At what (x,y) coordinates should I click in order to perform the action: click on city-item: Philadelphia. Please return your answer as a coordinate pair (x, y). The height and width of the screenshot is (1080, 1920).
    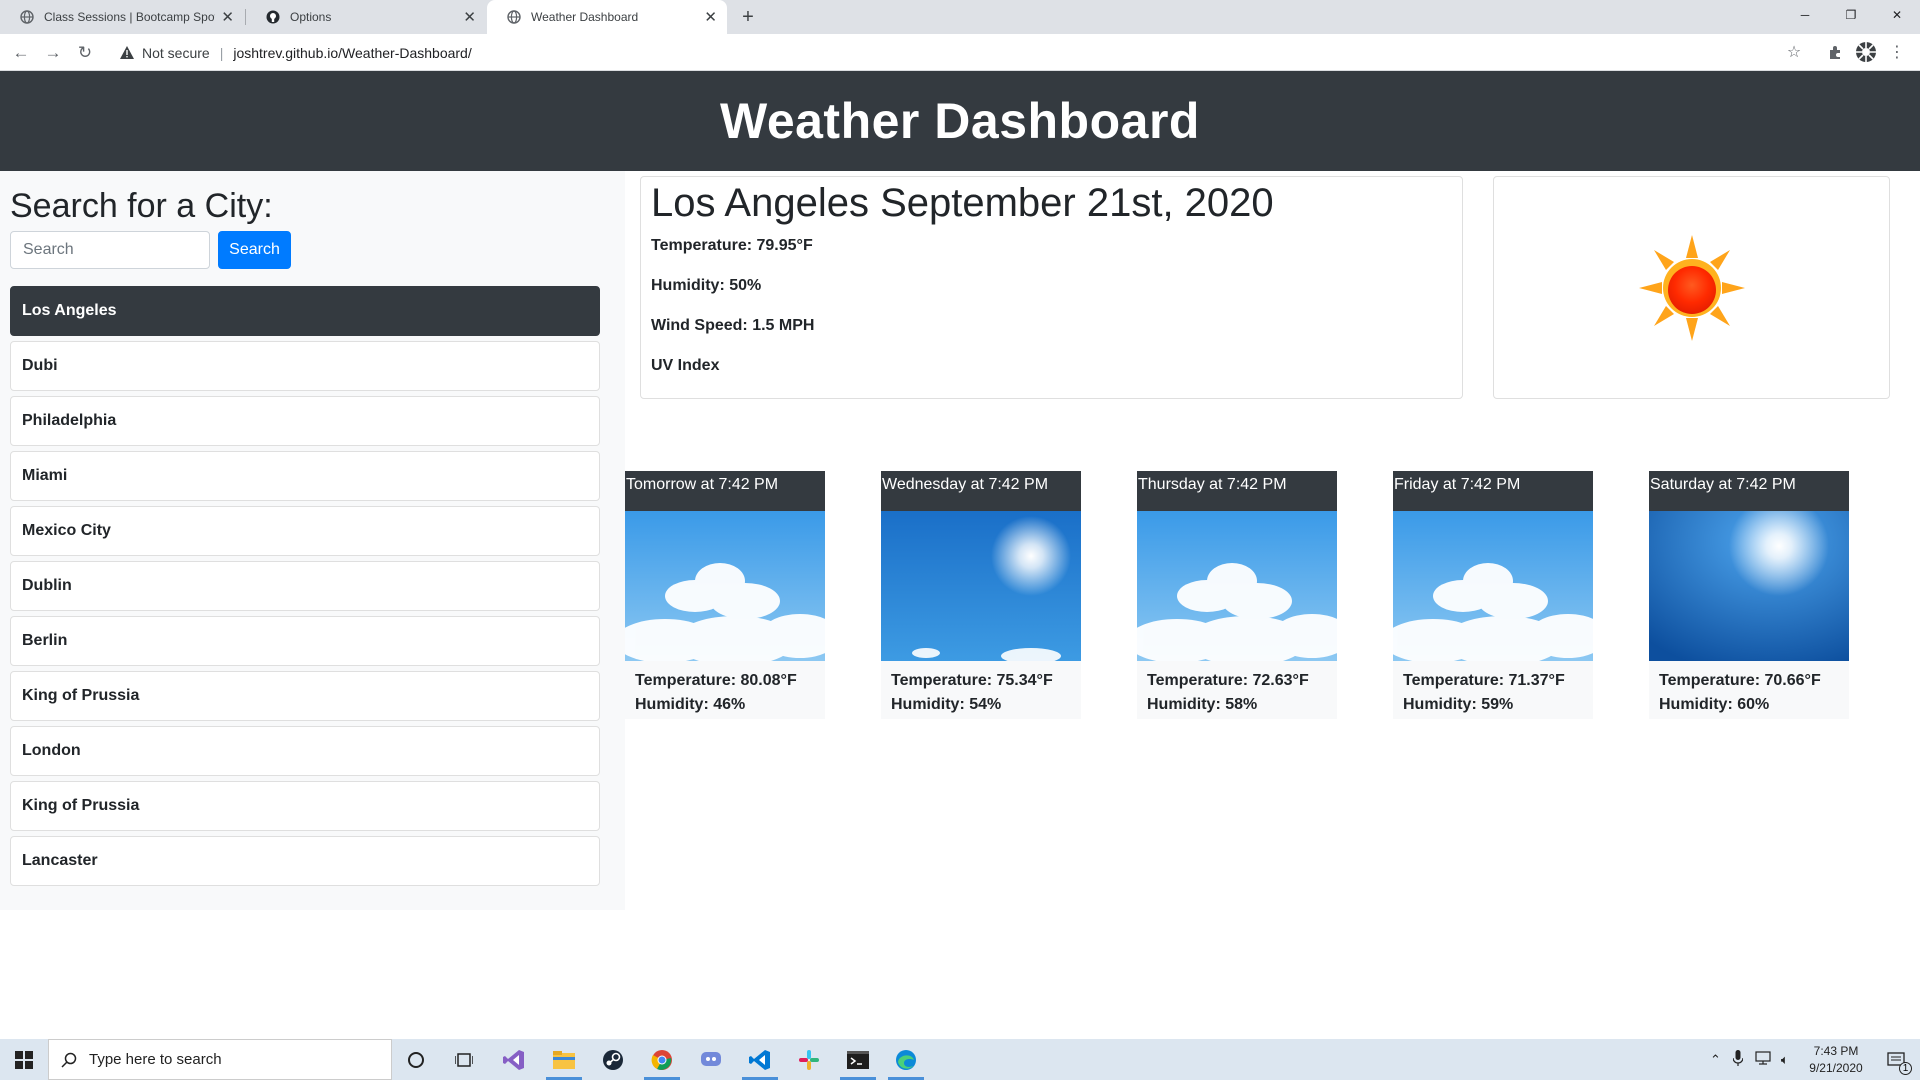
    Looking at the image, I should click on (305, 421).